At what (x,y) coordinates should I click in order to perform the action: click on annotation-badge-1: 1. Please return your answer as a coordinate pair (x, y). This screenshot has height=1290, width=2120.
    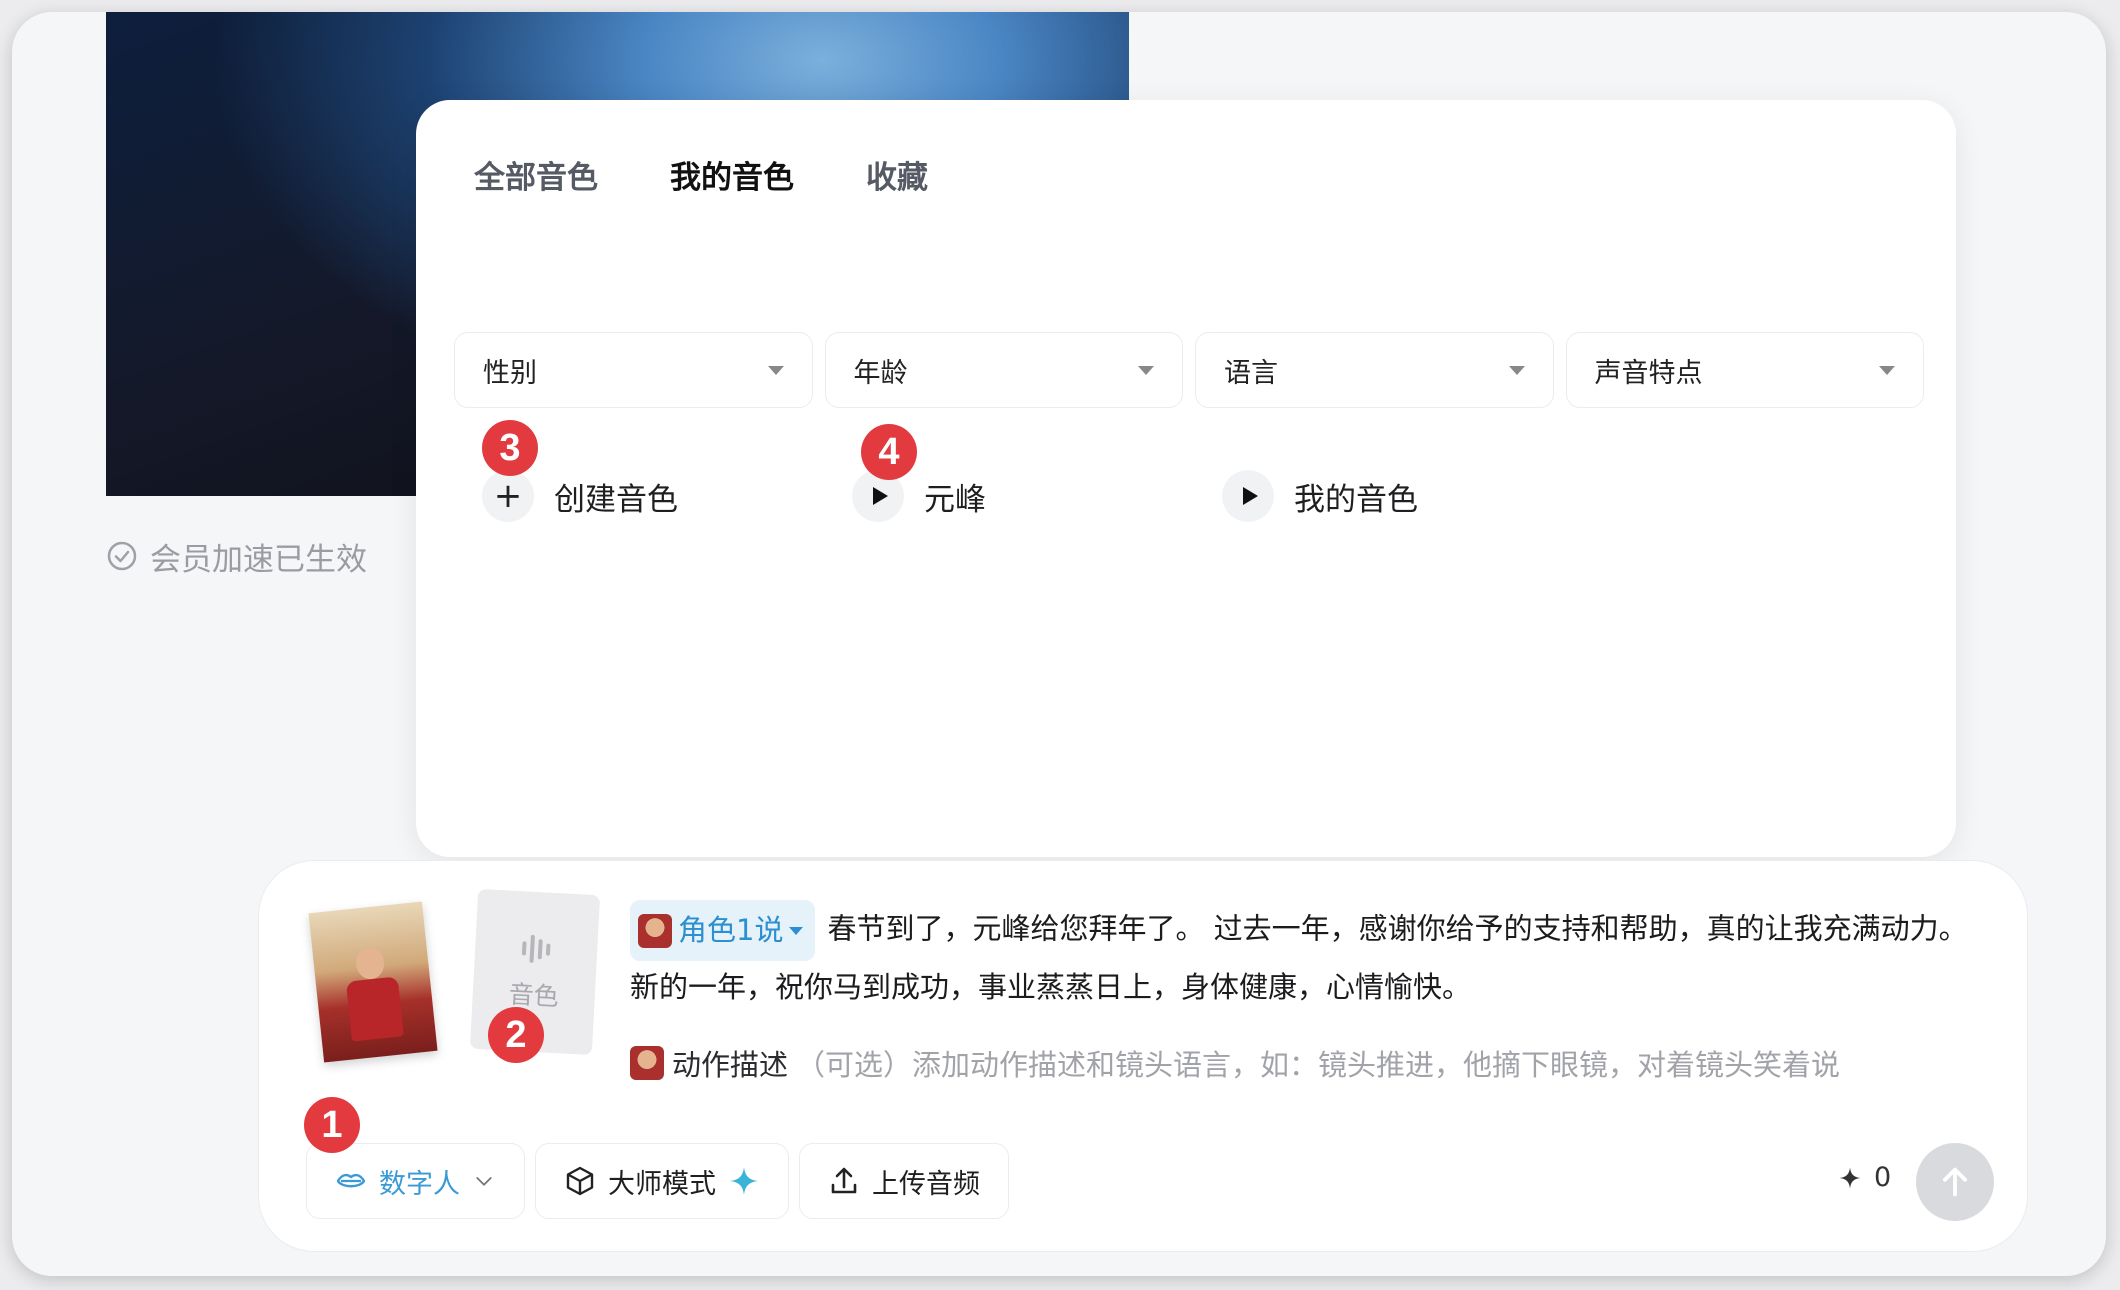
    Looking at the image, I should click on (332, 1125).